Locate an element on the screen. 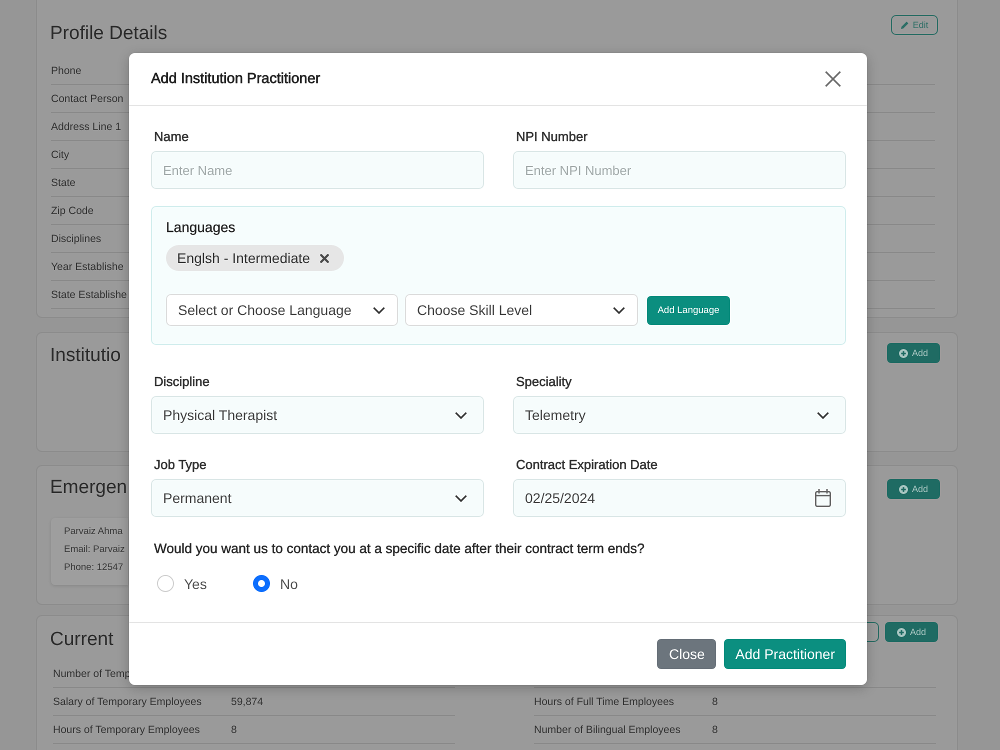  field-label: Address Line 1 is located at coordinates (86, 126).